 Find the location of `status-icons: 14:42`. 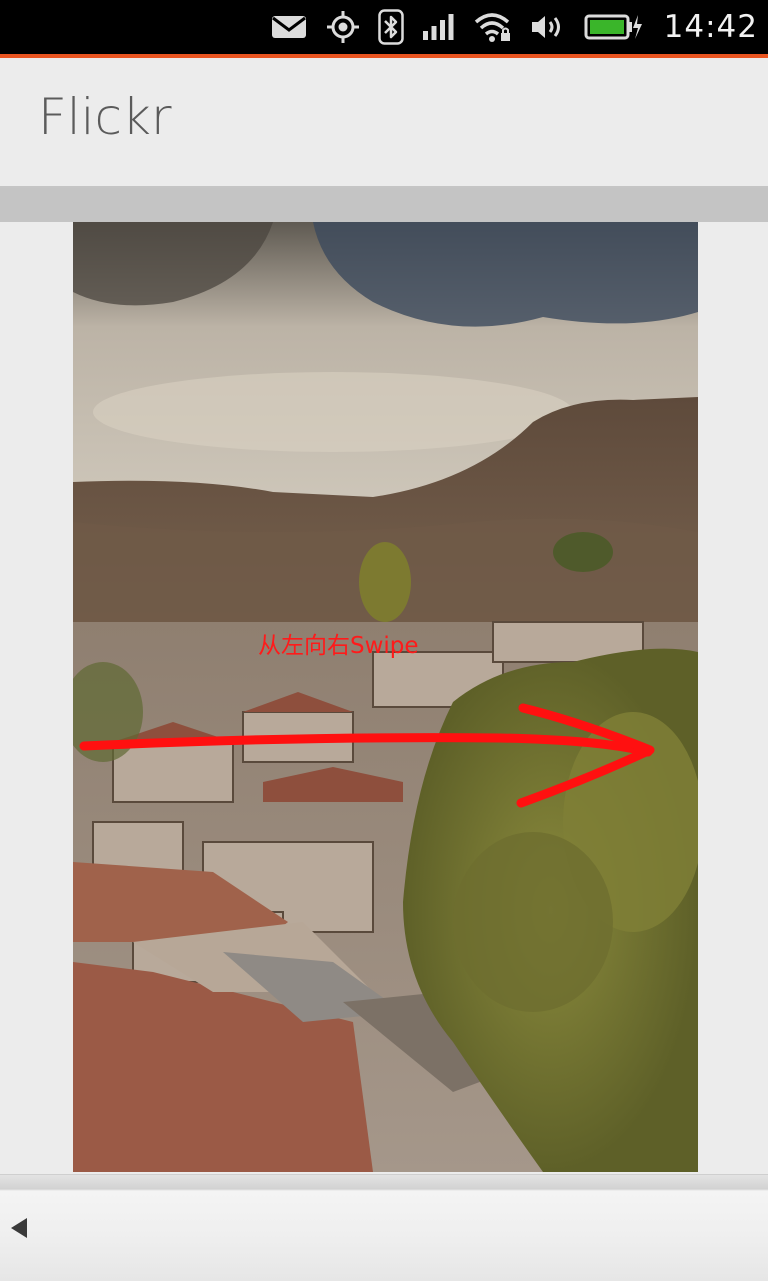

status-icons: 14:42 is located at coordinates (514, 27).